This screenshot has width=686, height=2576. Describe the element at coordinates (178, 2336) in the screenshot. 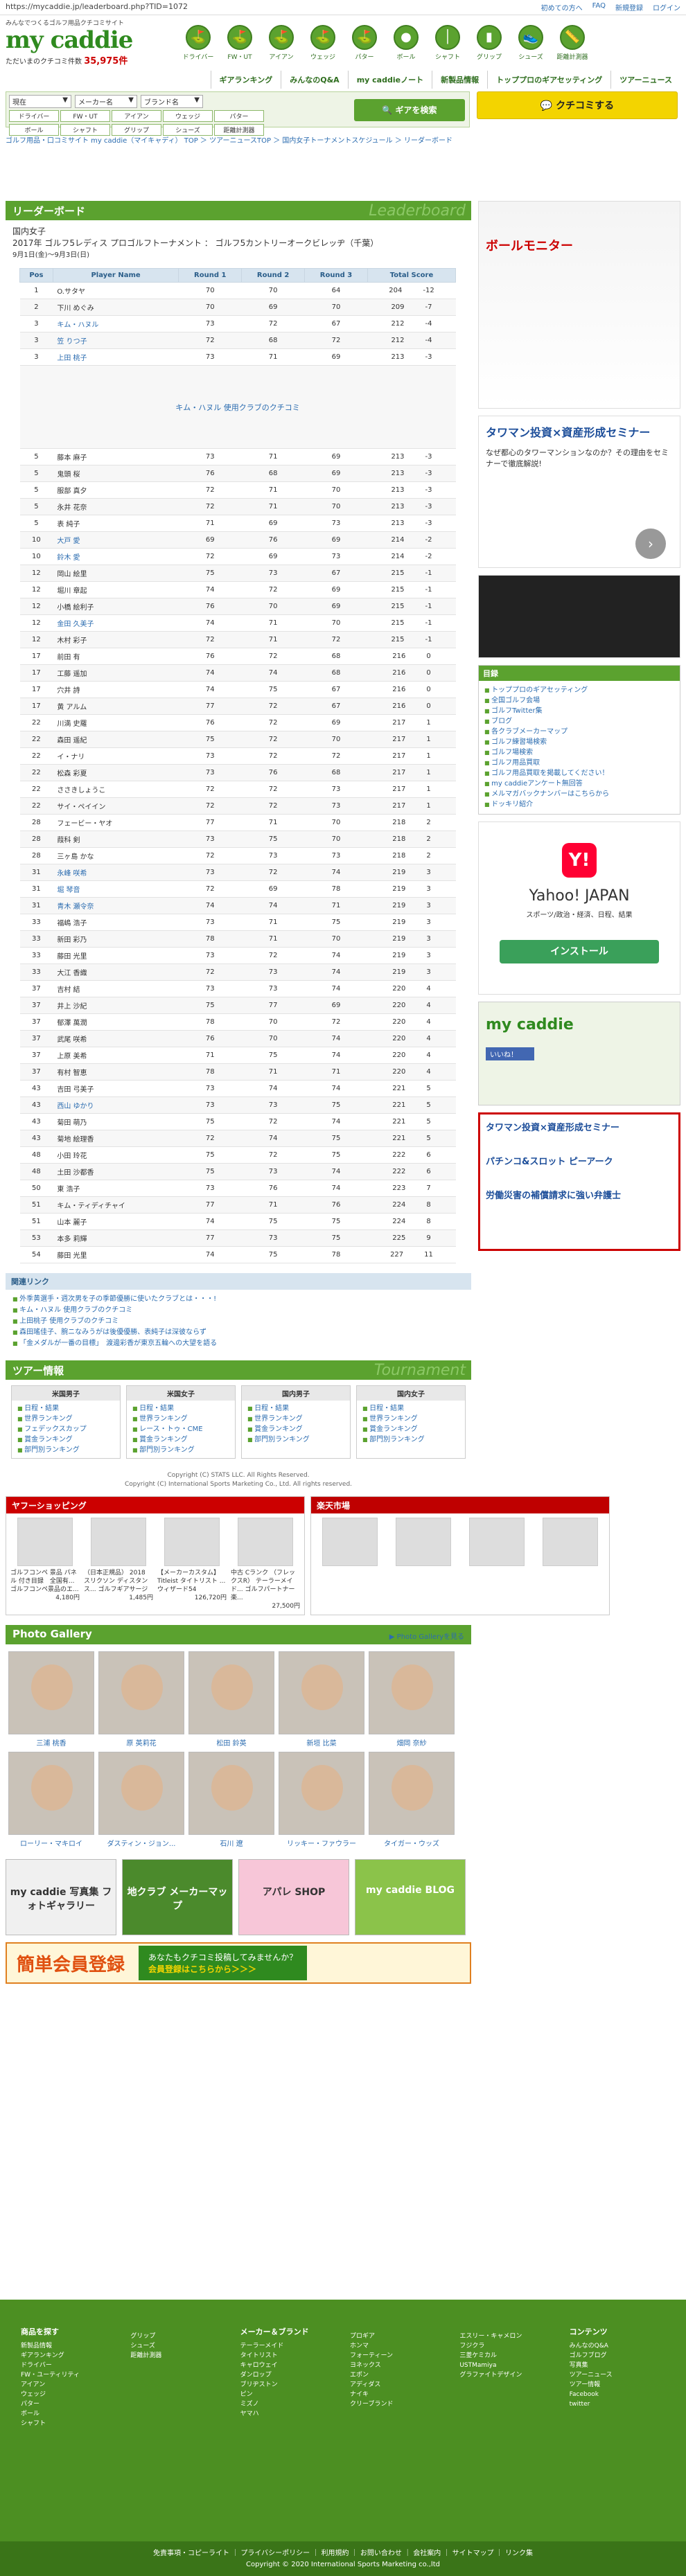

I see `footer-link: グリップ` at that location.